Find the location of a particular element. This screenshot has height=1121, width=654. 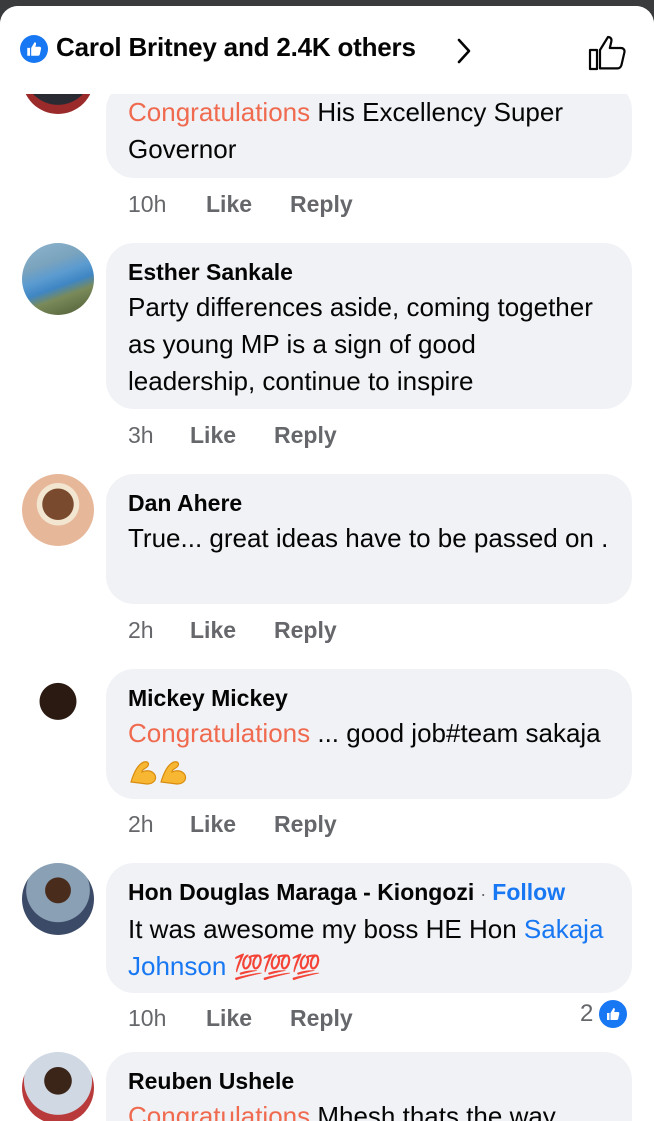

follow-button: Follow is located at coordinates (528, 892).